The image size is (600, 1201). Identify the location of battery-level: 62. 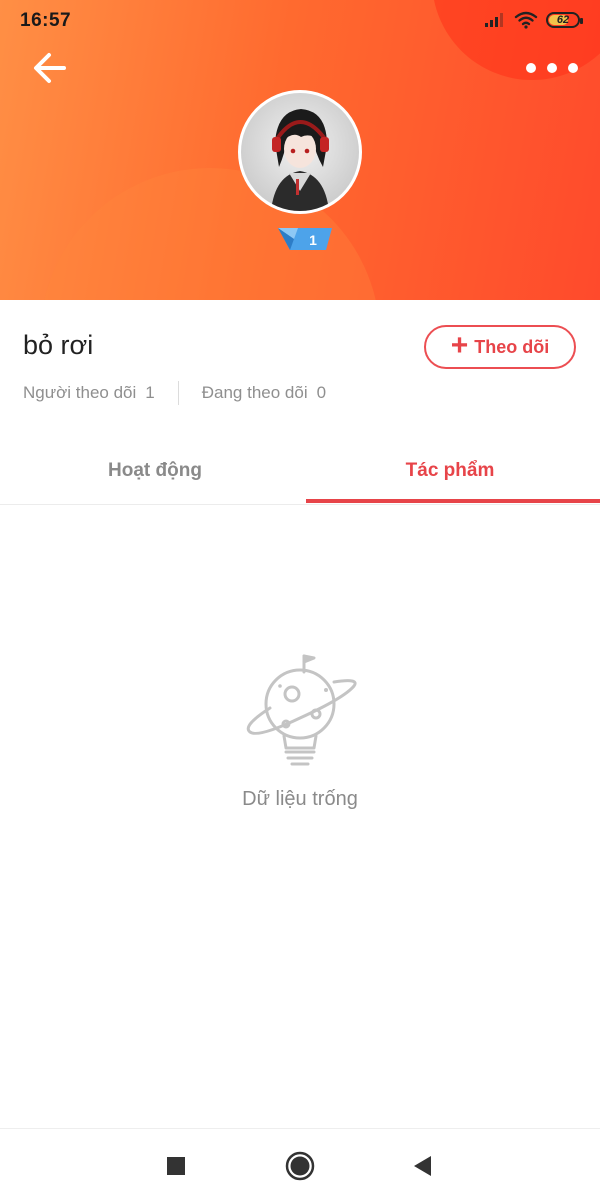
(563, 20).